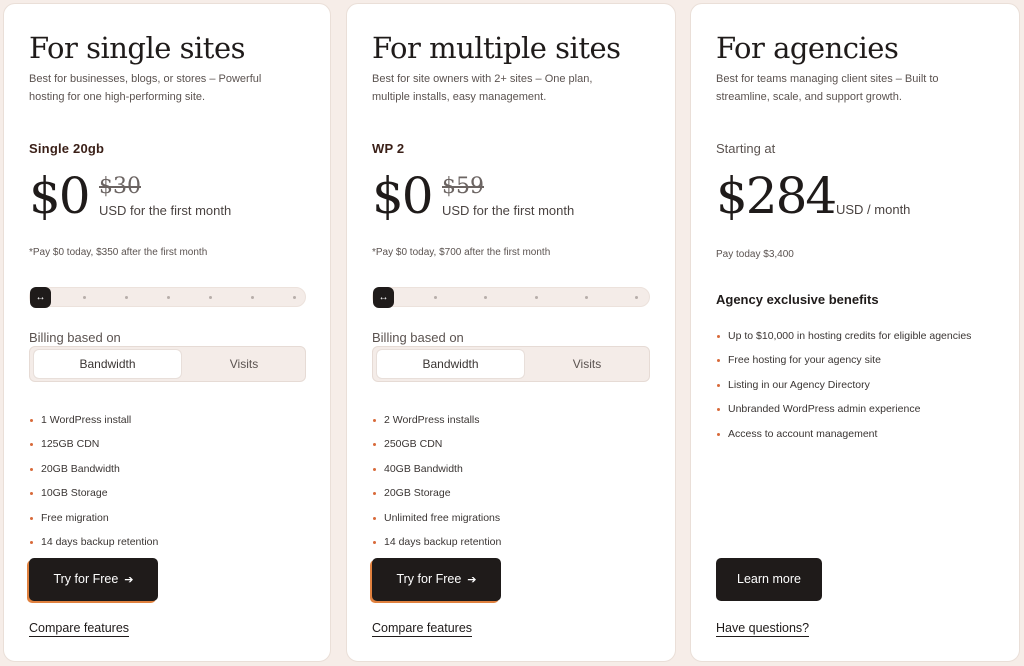 The image size is (1024, 666). I want to click on feature-item: 2 WordPress installs, so click(436, 420).